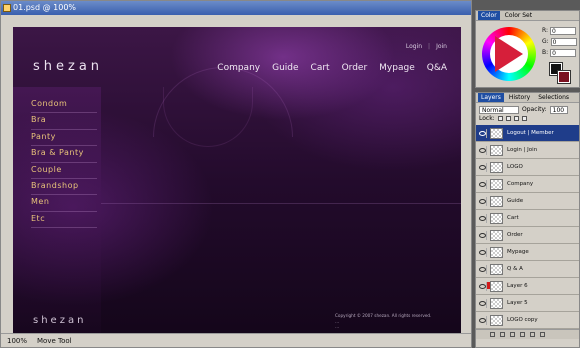  What do you see at coordinates (499, 109) in the screenshot?
I see `blend-mode-select: Normal` at bounding box center [499, 109].